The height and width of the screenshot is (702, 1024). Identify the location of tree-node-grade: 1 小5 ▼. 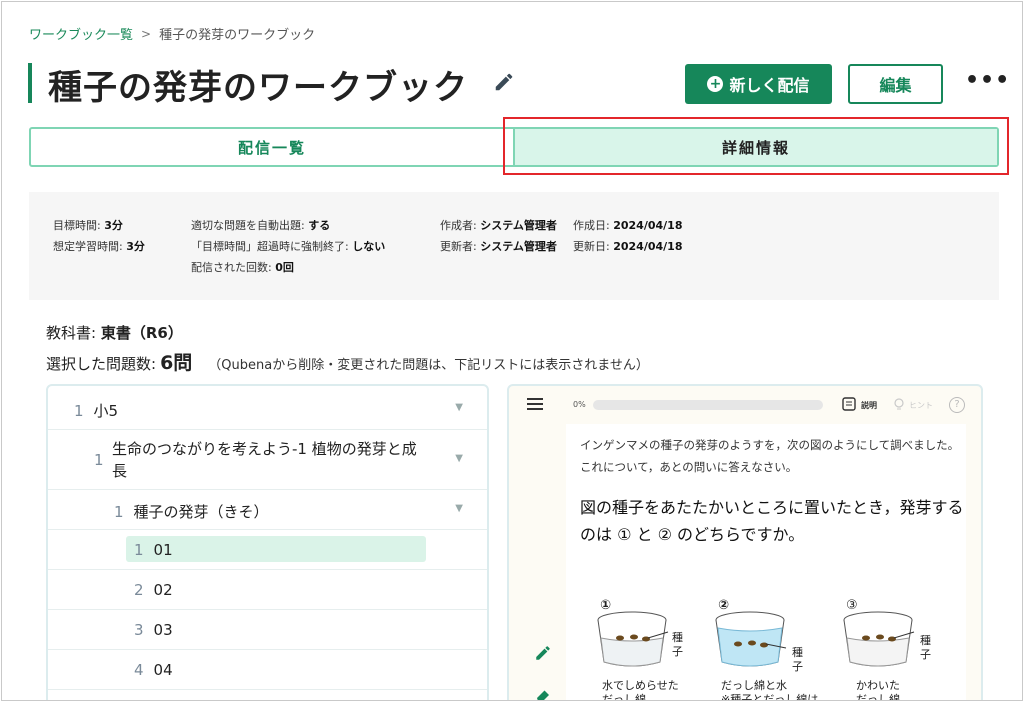
(267, 408).